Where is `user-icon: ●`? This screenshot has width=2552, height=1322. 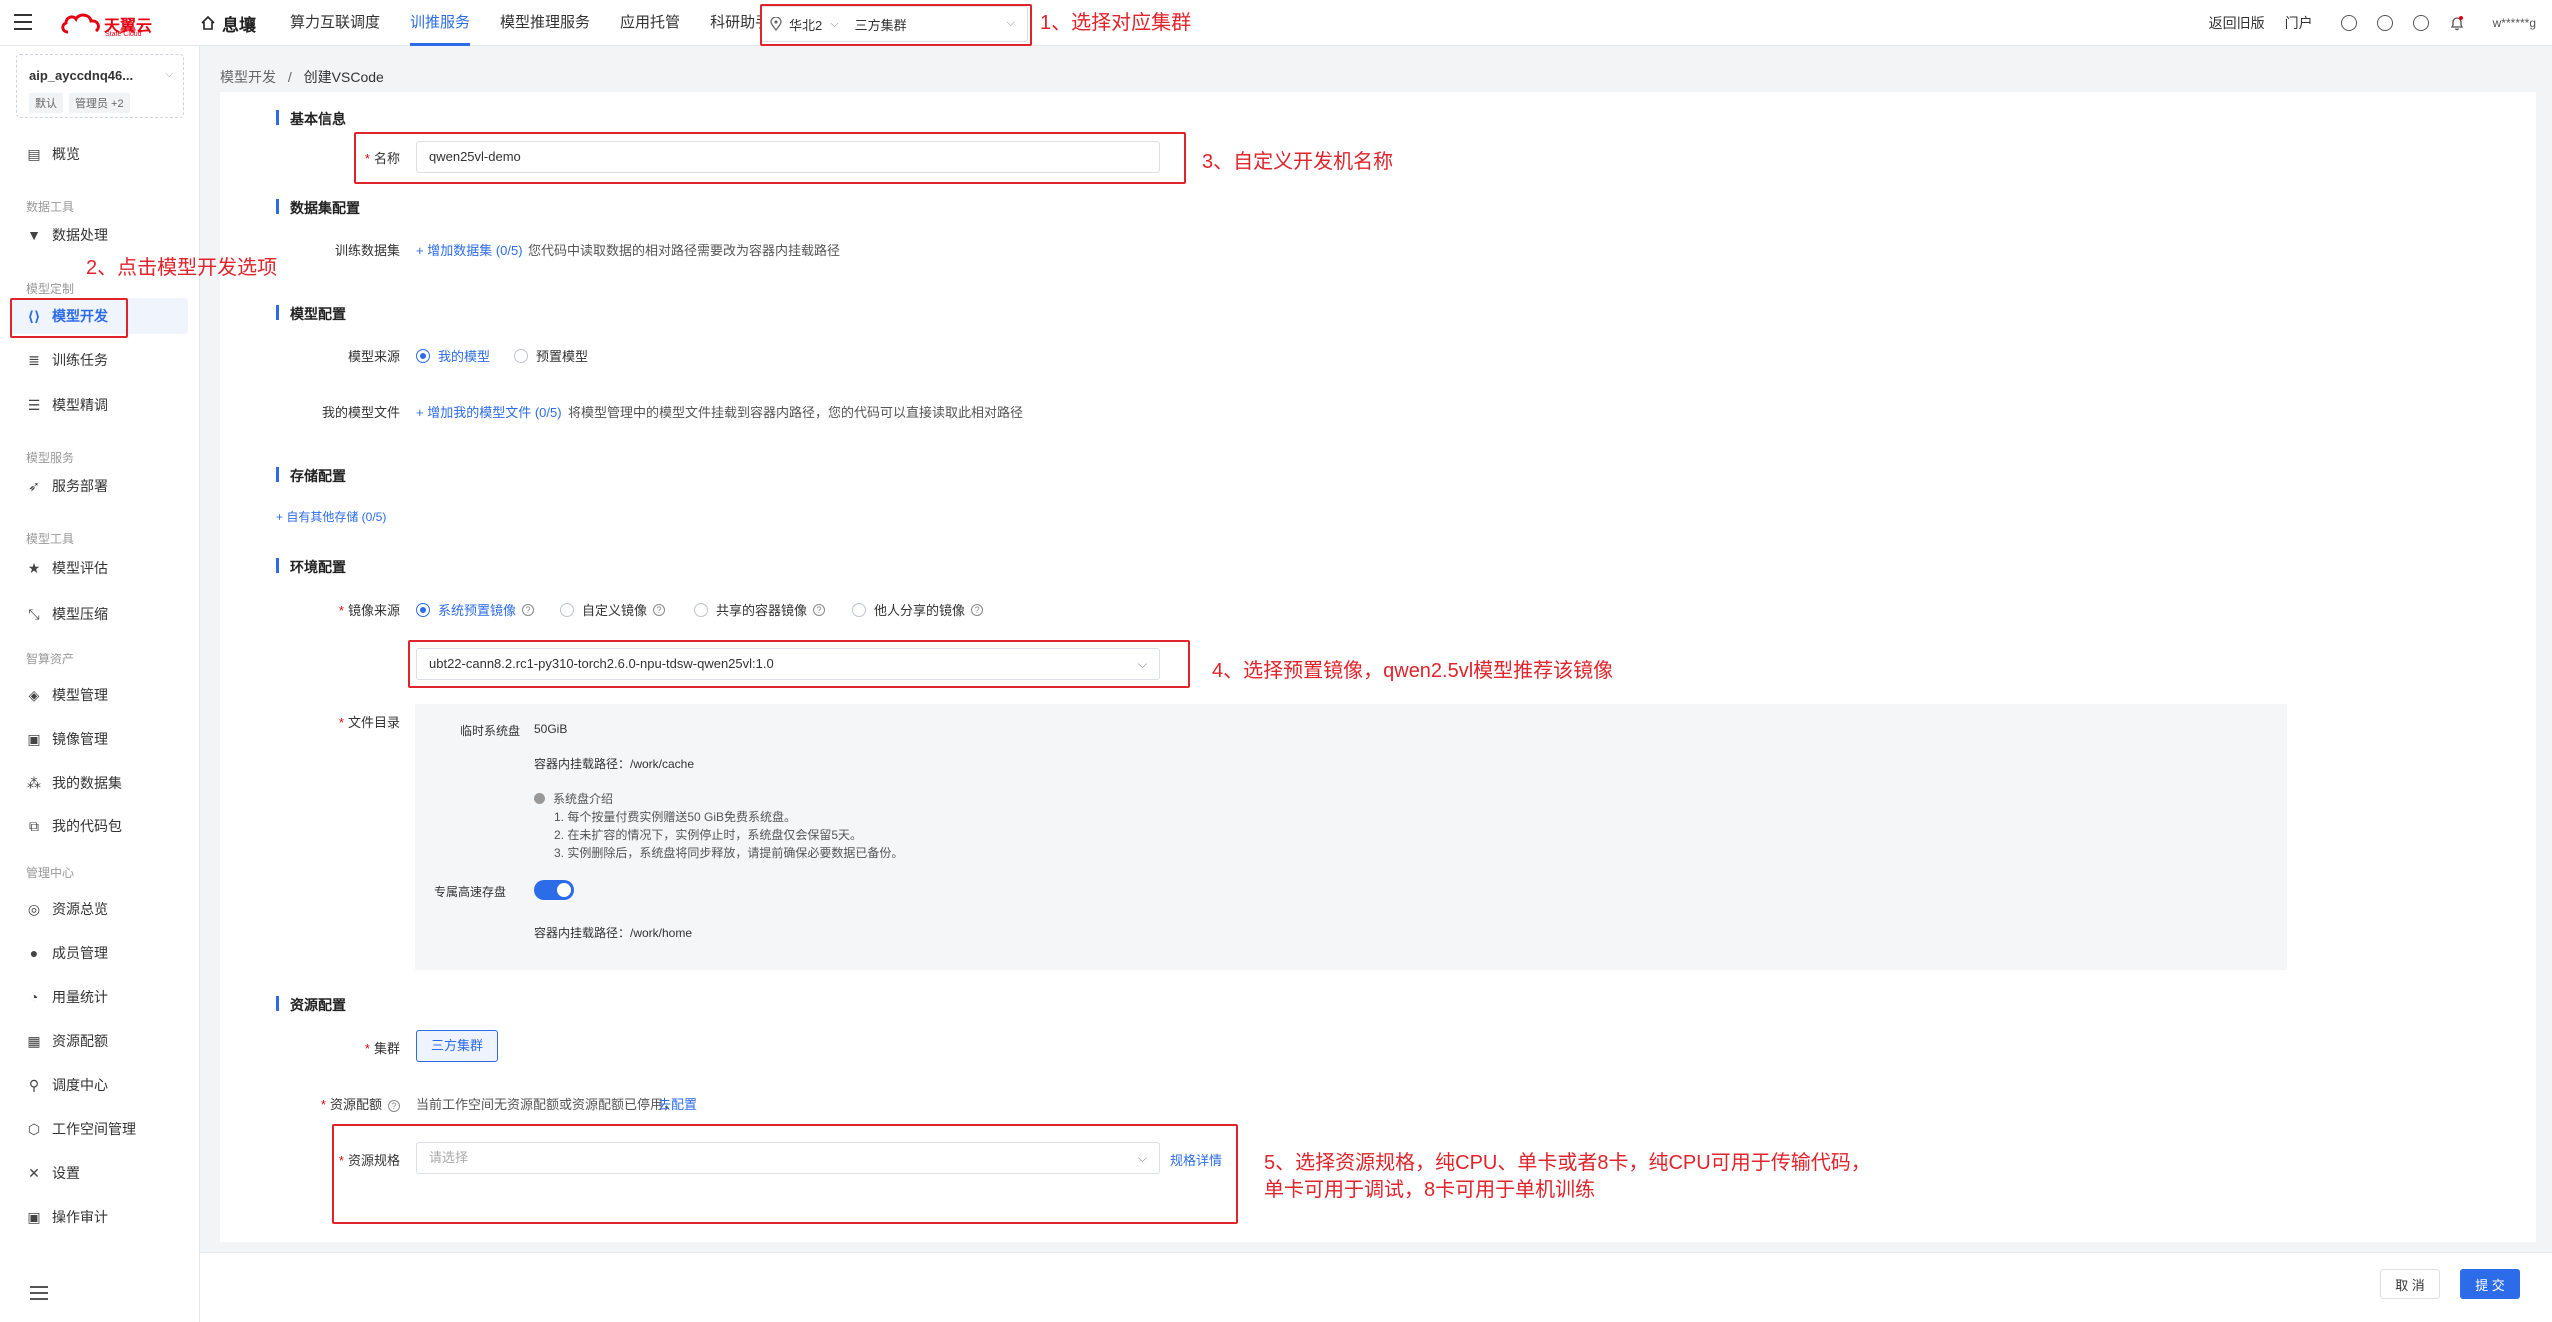
user-icon: ● is located at coordinates (34, 953).